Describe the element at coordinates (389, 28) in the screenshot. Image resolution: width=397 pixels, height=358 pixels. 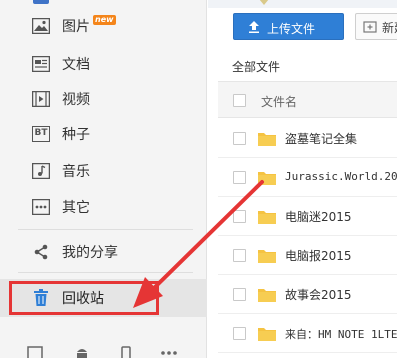
I see `new-label: 新建` at that location.